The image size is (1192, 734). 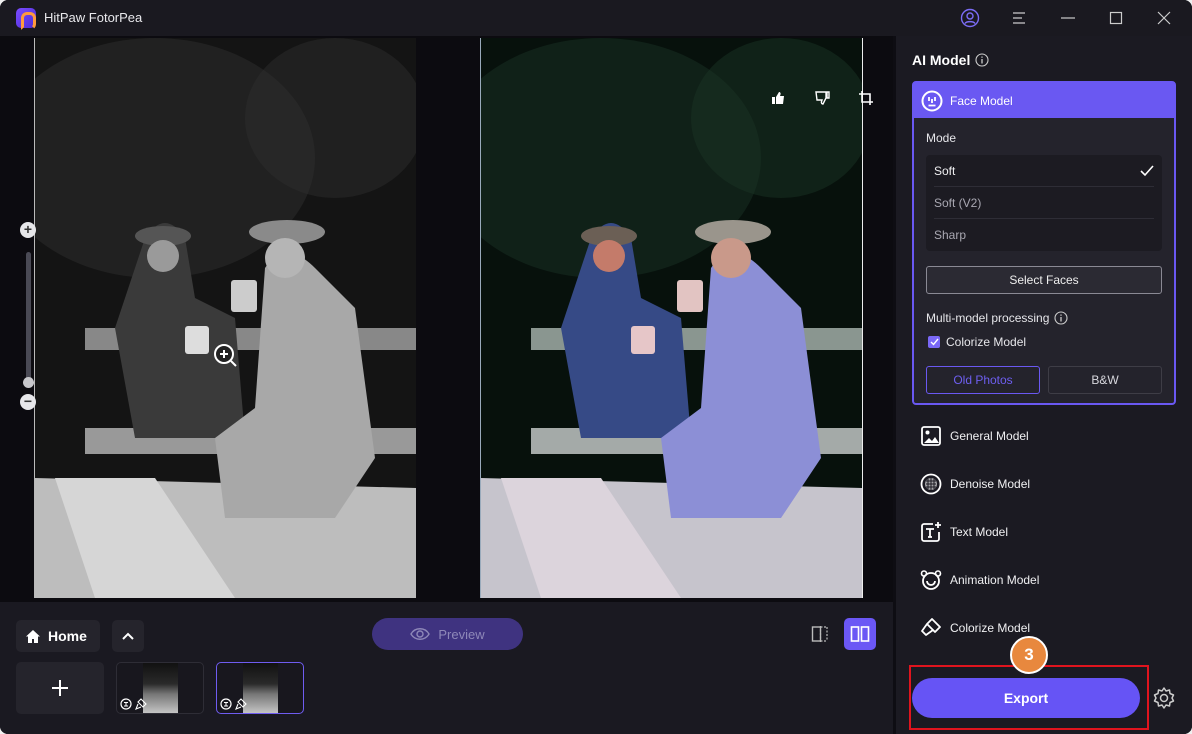 What do you see at coordinates (93, 17) in the screenshot?
I see `app-title: HitPaw FotorPea` at bounding box center [93, 17].